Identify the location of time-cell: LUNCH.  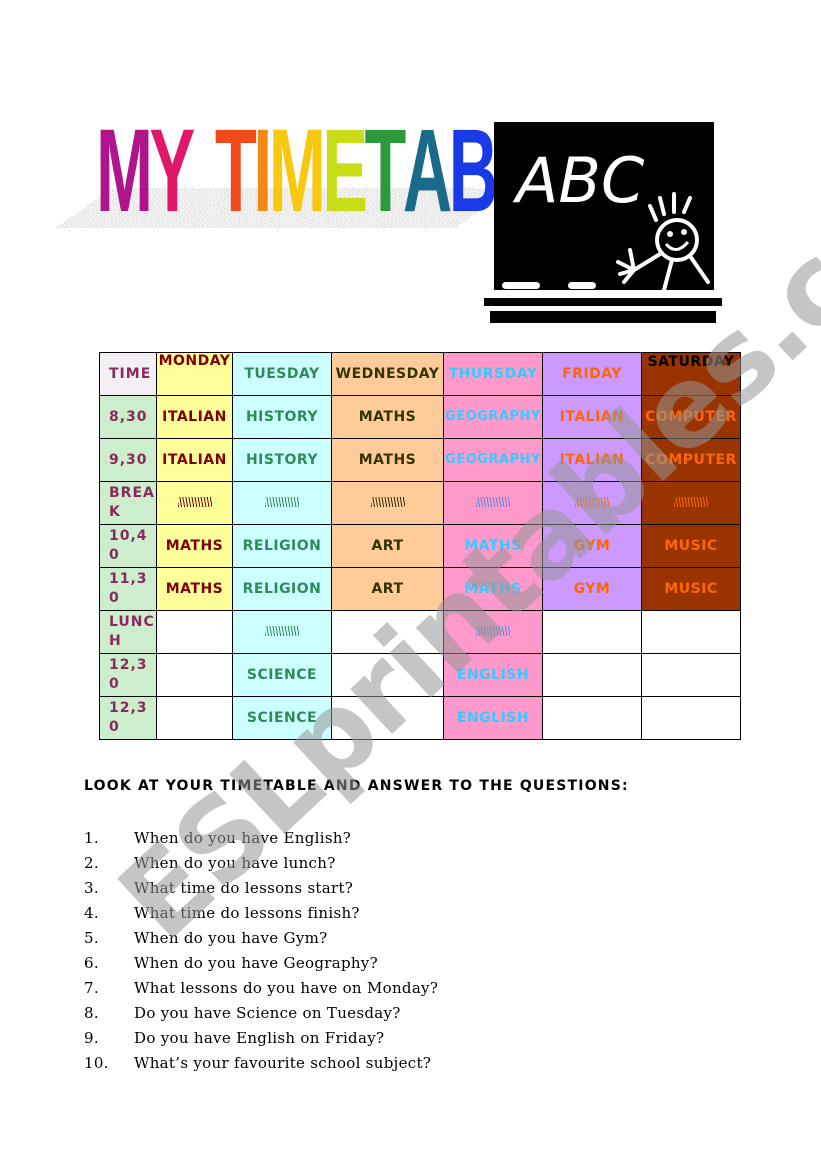
(128, 632).